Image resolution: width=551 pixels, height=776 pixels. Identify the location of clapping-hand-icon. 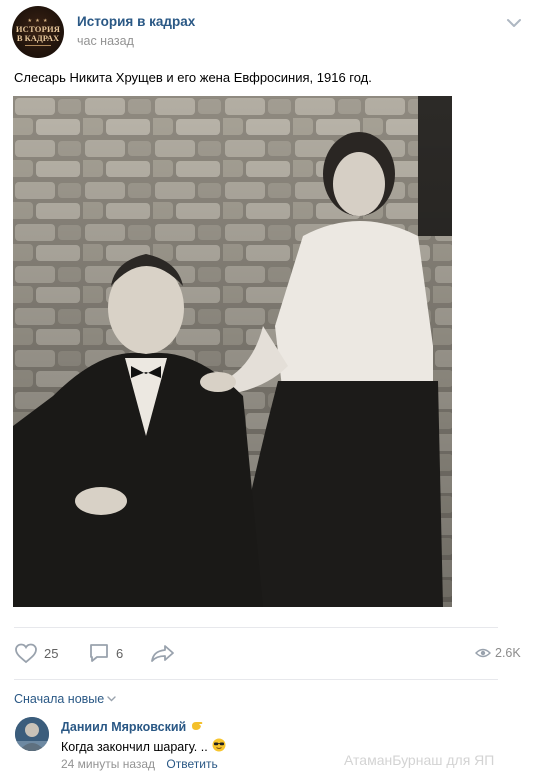
(197, 726).